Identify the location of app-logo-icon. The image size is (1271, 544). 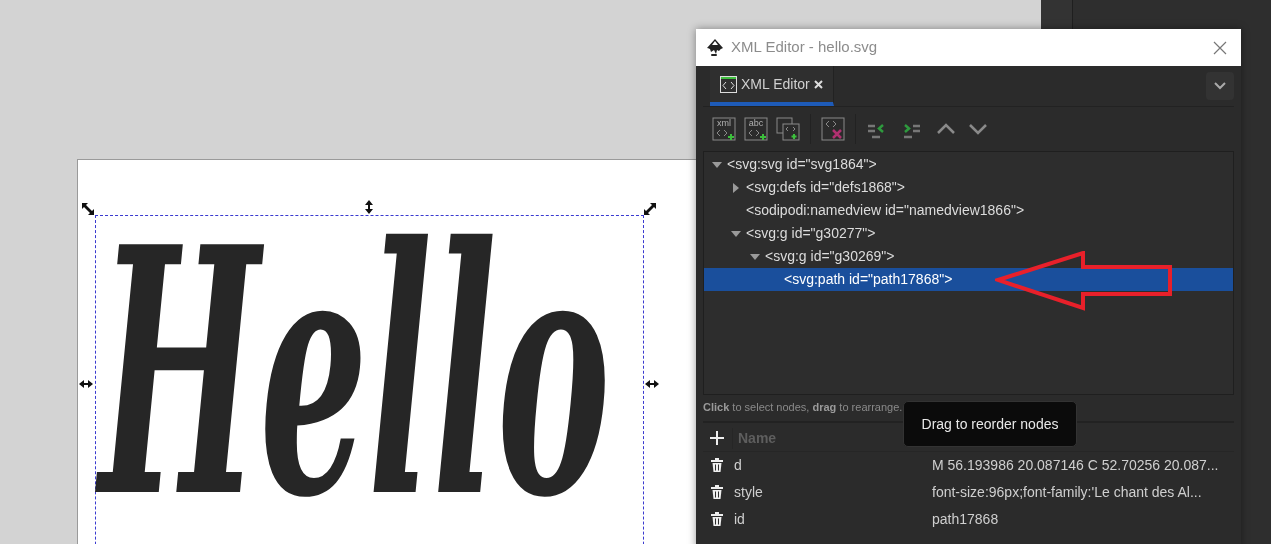
(715, 47).